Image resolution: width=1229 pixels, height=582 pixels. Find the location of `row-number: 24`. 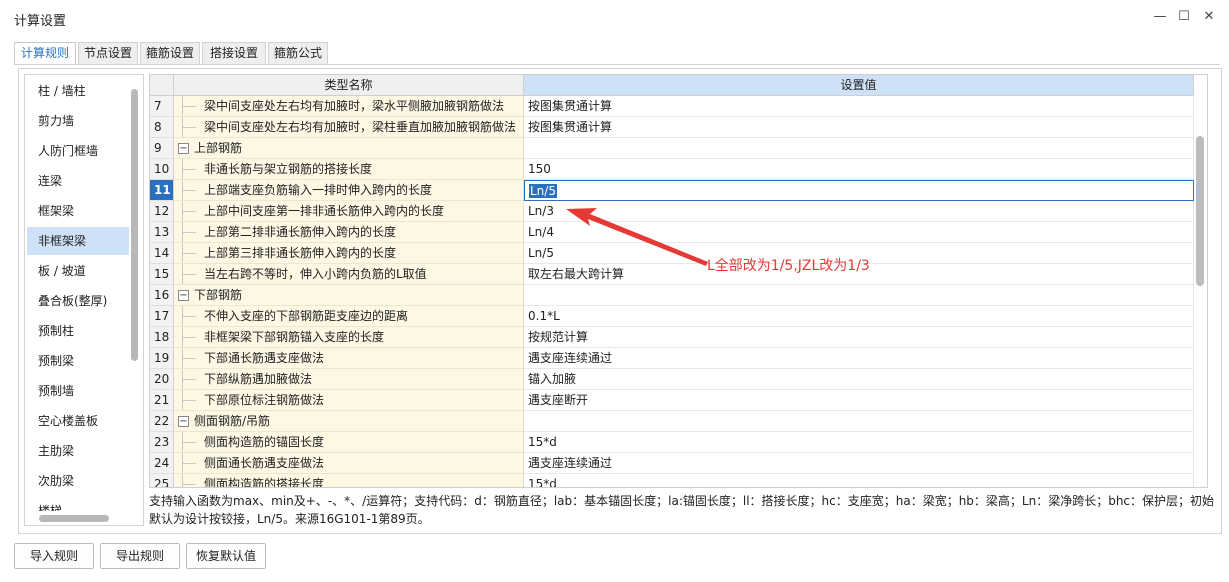

row-number: 24 is located at coordinates (162, 463).